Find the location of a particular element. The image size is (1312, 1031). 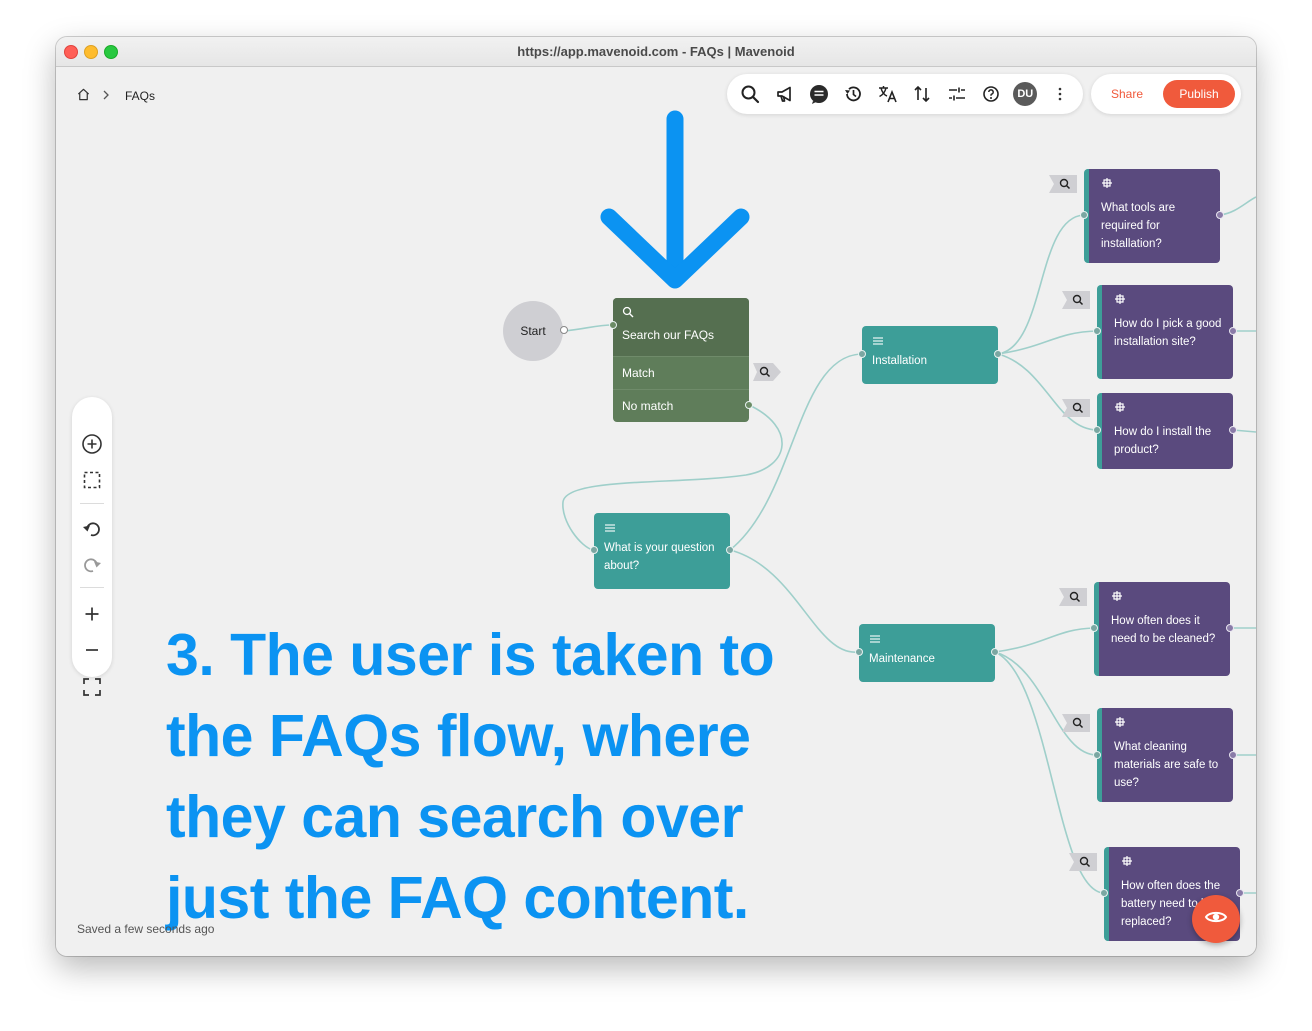

annotation-arrow-icon is located at coordinates (675, 199).